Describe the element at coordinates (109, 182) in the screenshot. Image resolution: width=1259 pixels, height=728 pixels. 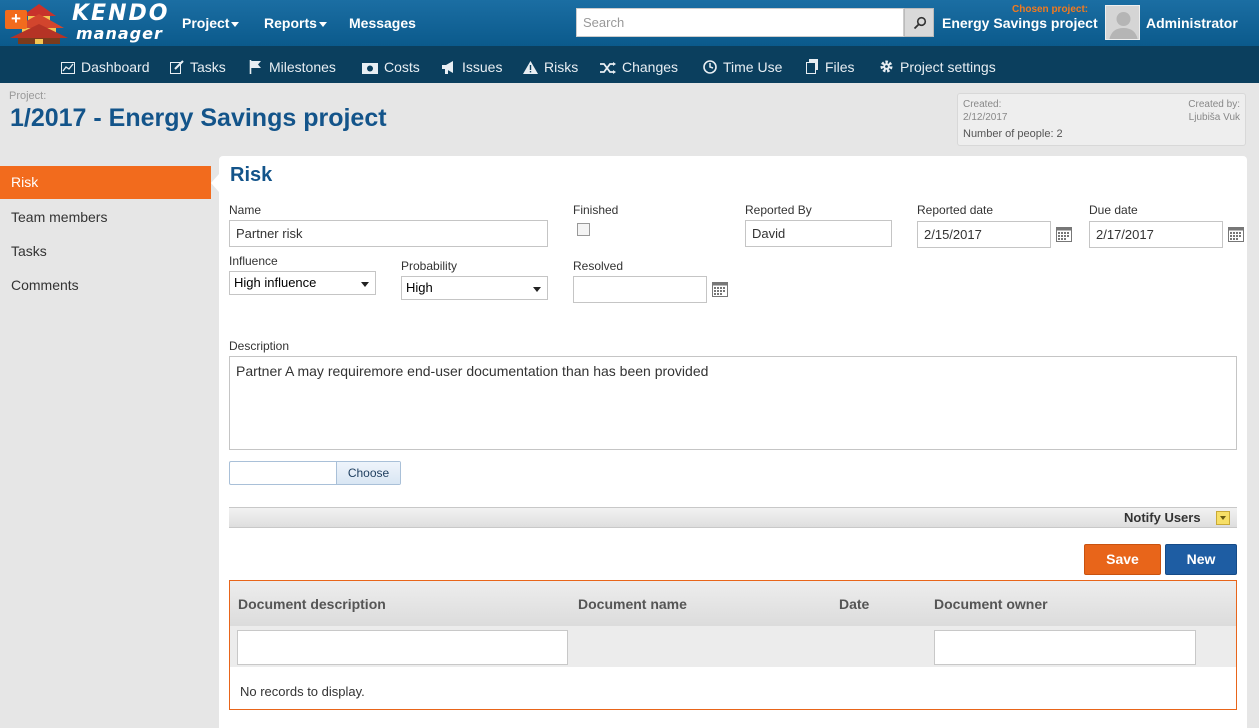
I see `sidebar-item-risk: Risk` at that location.